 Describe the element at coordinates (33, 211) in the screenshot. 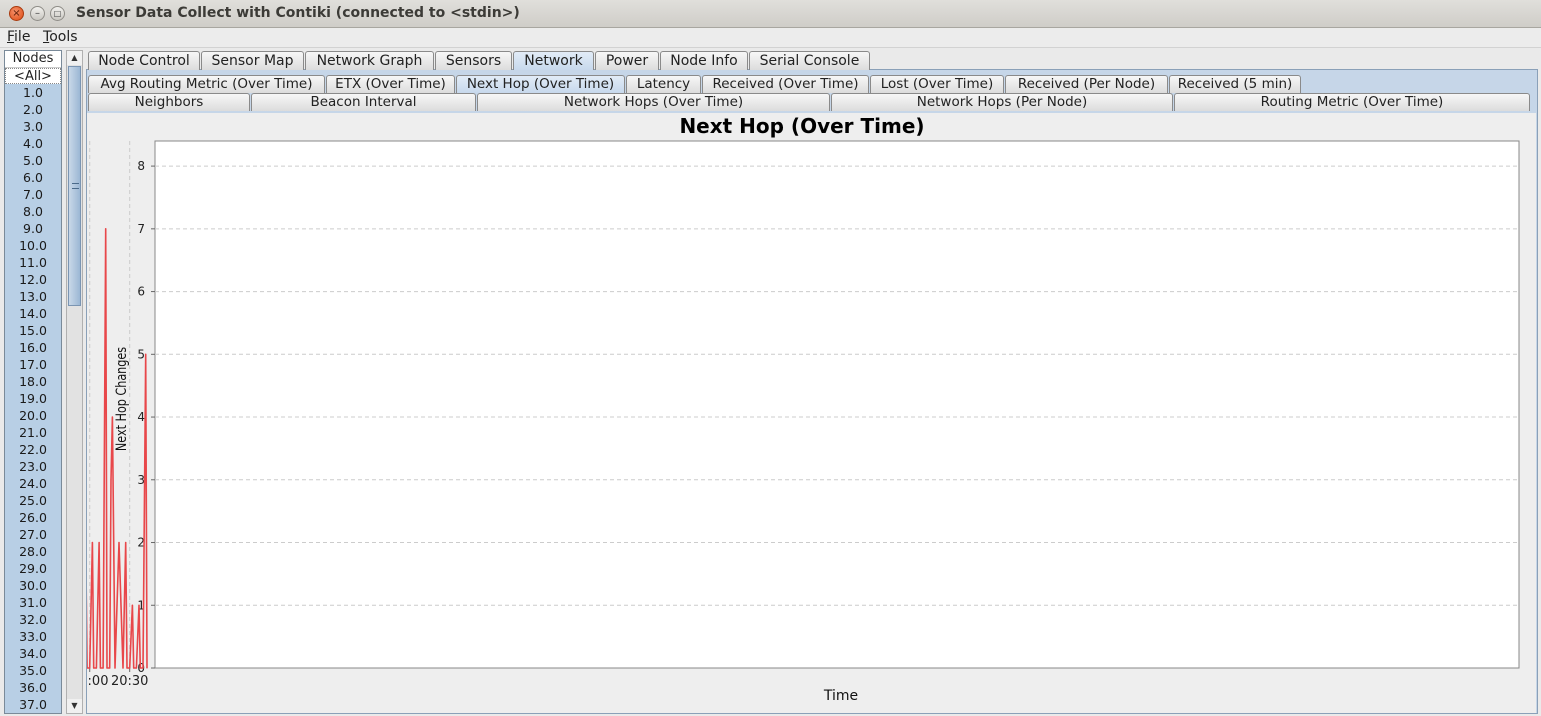

I see `node-item: 8.0` at that location.